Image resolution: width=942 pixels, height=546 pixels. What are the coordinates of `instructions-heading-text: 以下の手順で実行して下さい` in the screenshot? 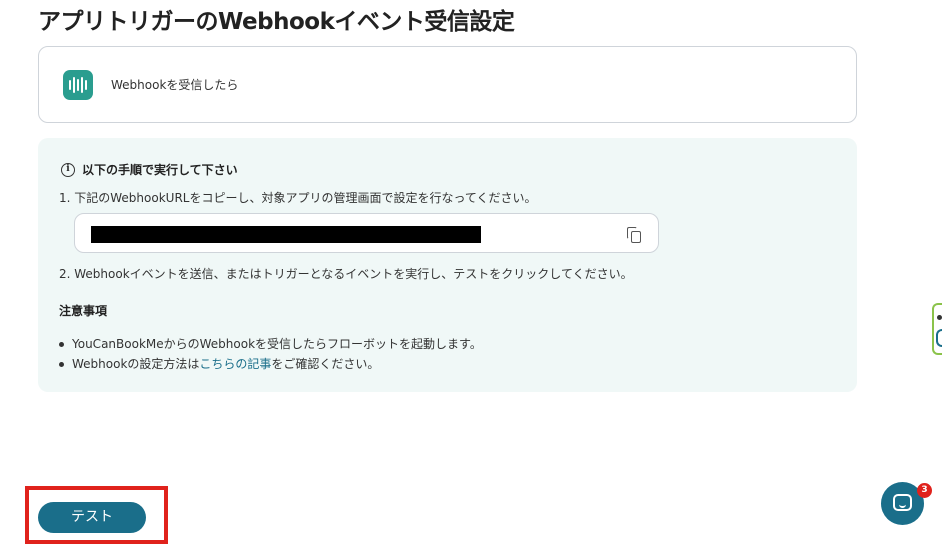 It's located at (160, 170).